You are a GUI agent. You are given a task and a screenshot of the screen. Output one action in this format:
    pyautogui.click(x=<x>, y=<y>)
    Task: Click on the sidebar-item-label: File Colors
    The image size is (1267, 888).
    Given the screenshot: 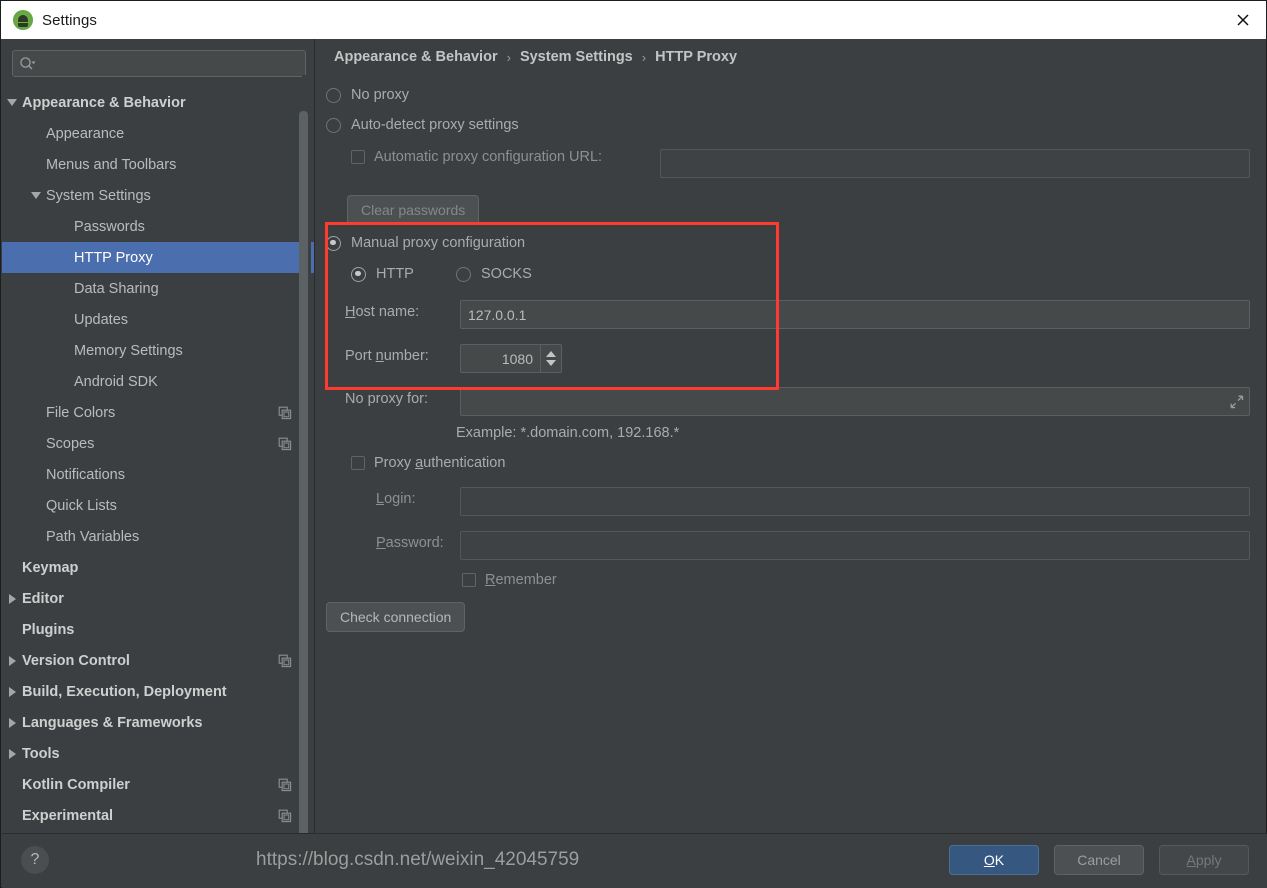 What is the action you would take?
    pyautogui.click(x=81, y=412)
    